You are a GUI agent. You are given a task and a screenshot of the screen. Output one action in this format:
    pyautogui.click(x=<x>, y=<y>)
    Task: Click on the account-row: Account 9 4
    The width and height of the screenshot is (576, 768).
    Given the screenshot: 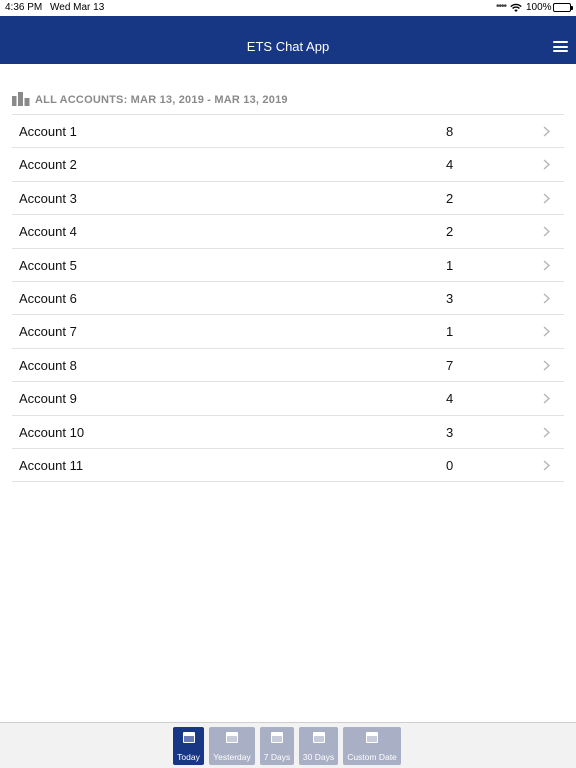 What is the action you would take?
    pyautogui.click(x=288, y=399)
    